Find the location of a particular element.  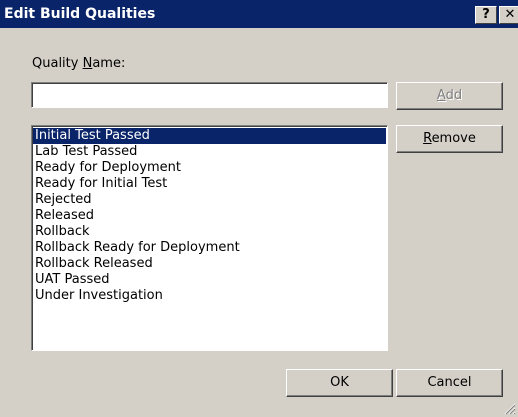

ok-button: OK is located at coordinates (339, 383).